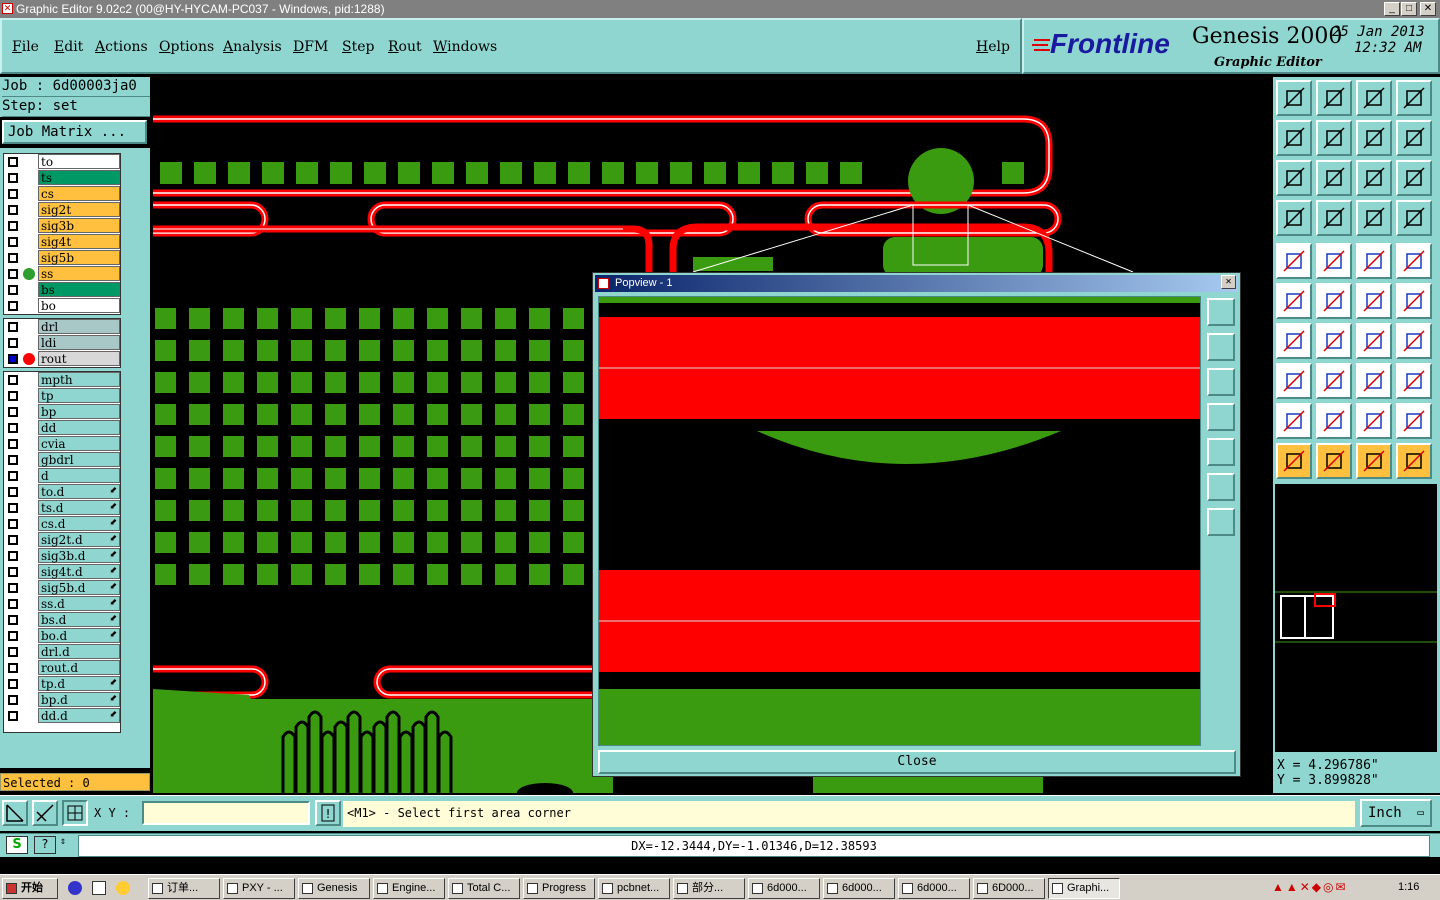 The height and width of the screenshot is (900, 1440). I want to click on layer-name: tp.d, so click(79, 683).